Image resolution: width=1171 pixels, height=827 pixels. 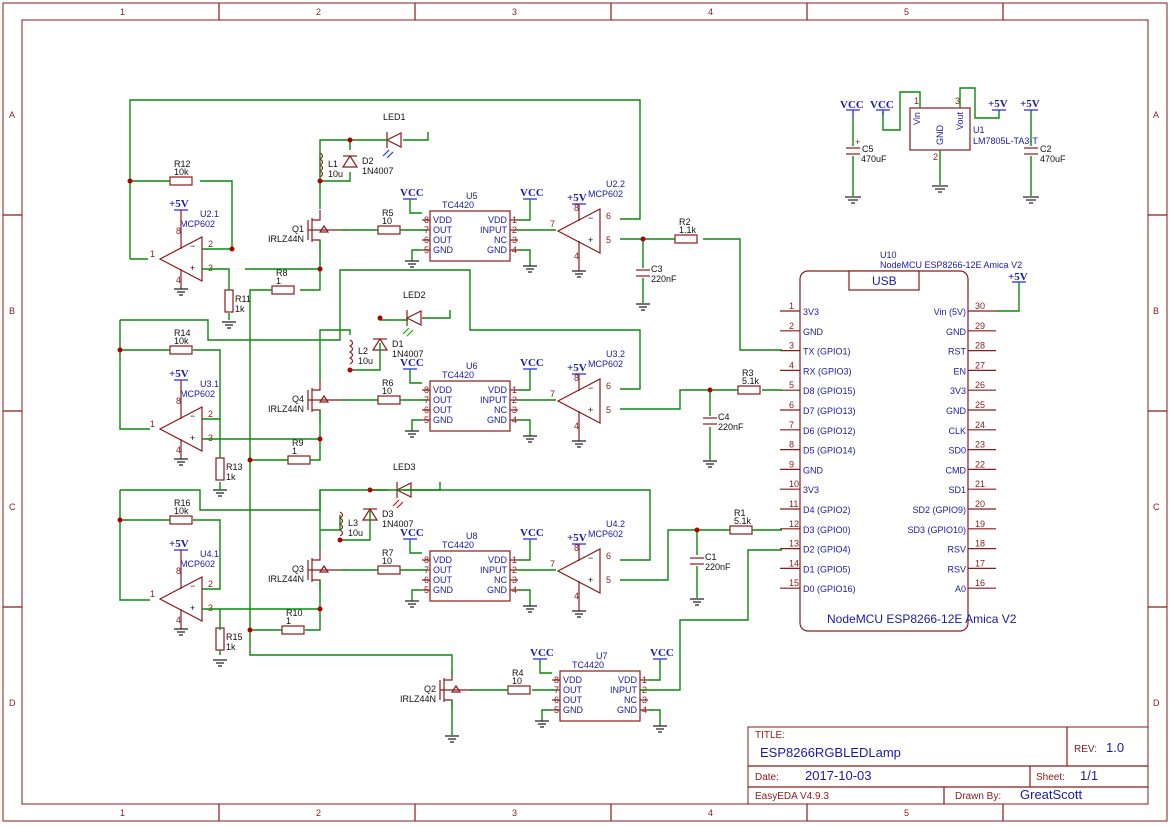 I want to click on col-1-bot: 1, so click(x=122, y=813).